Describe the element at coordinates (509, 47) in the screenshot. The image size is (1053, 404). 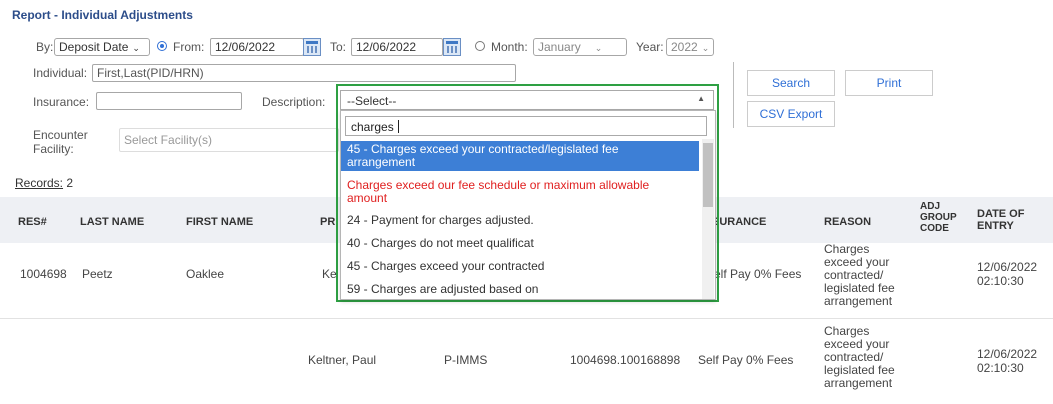
I see `month-label: Month:` at that location.